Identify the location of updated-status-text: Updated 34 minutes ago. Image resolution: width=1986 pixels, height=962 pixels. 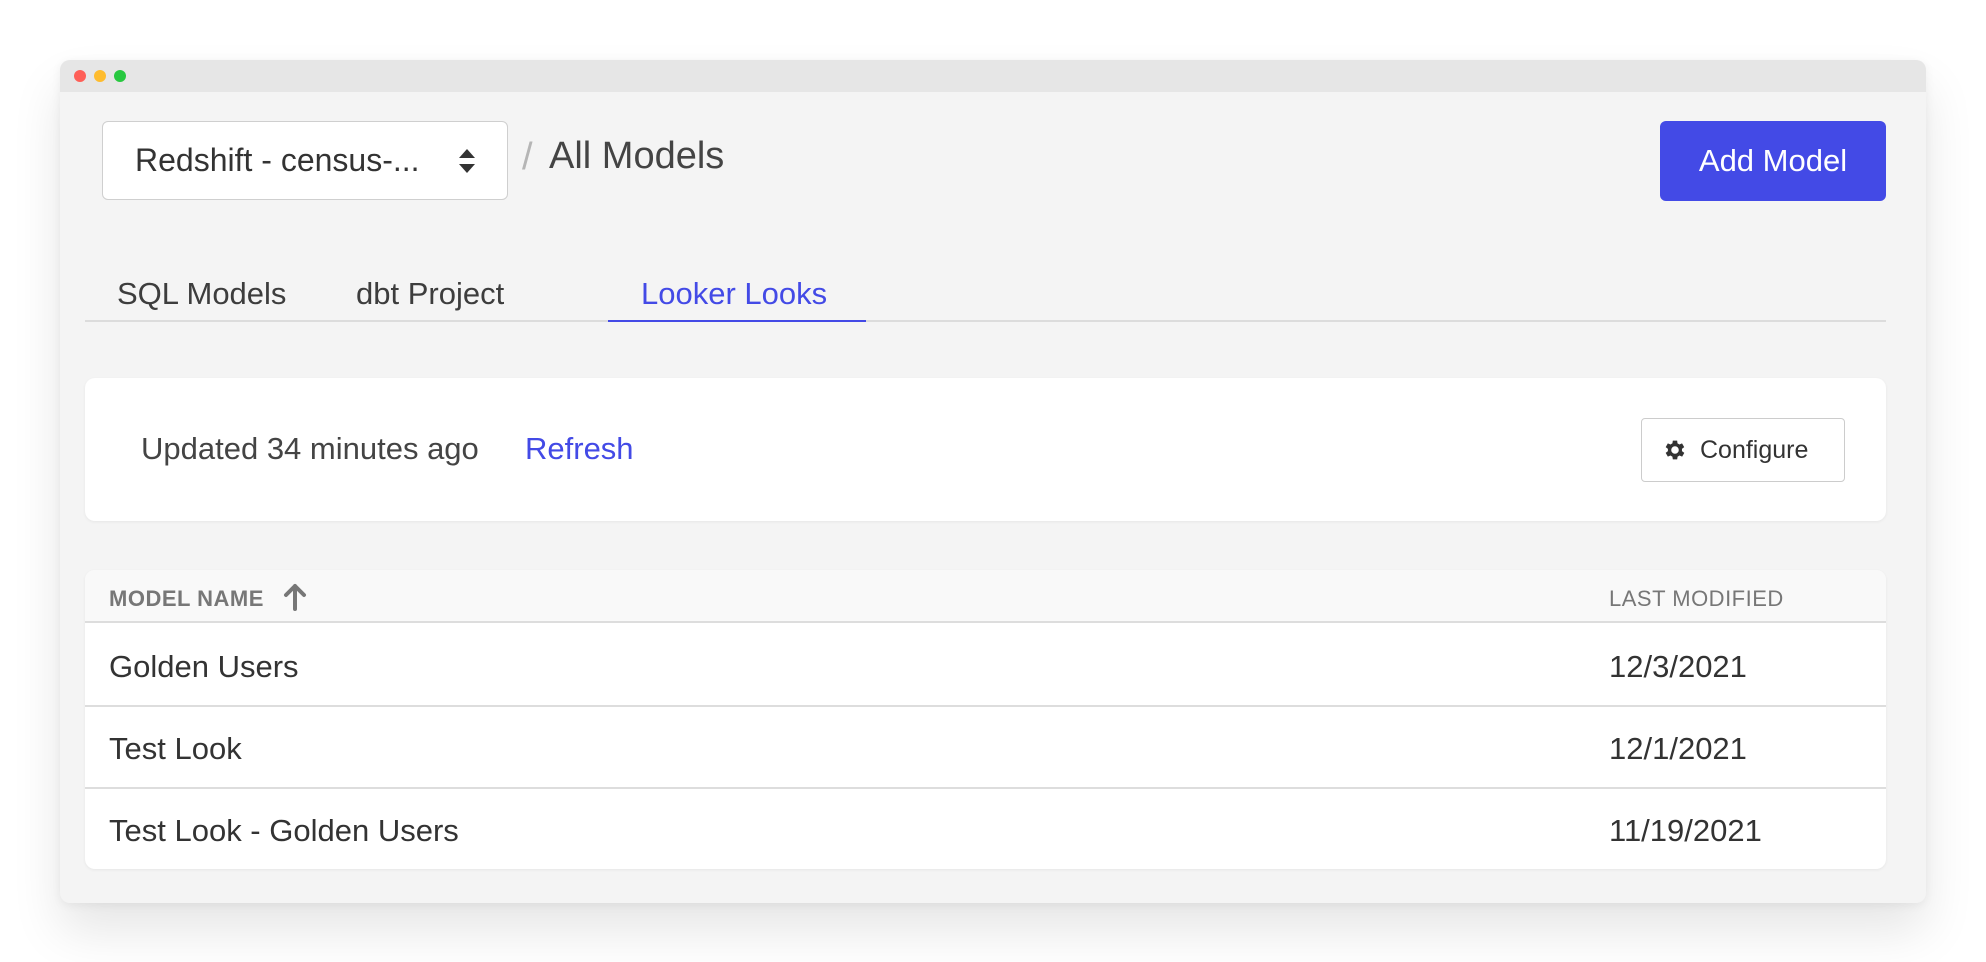
(310, 448).